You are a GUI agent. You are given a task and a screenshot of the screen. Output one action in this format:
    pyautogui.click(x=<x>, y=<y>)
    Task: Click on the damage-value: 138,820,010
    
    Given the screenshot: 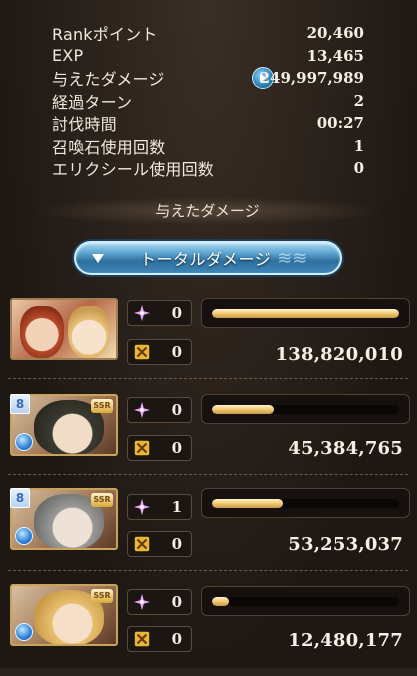 What is the action you would take?
    pyautogui.click(x=339, y=354)
    